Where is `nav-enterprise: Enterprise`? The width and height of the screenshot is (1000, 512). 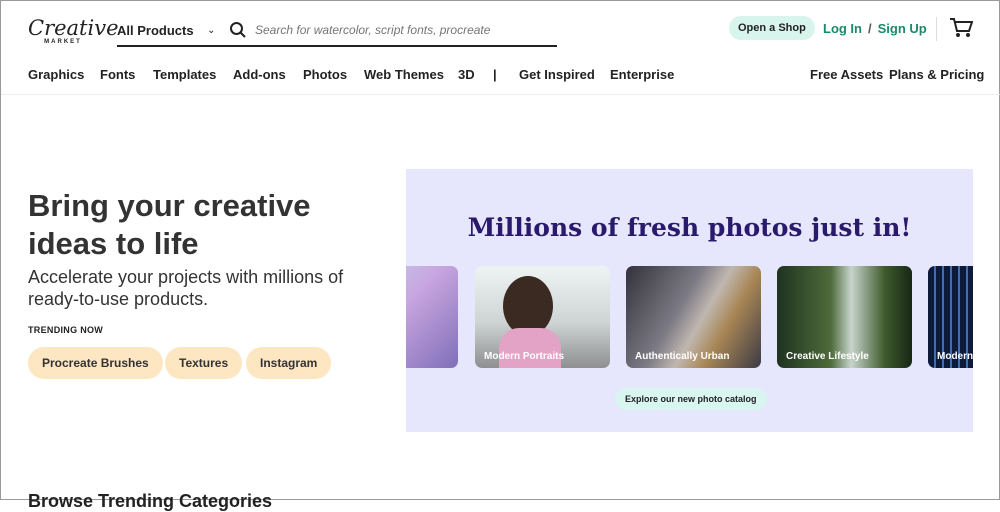
nav-enterprise: Enterprise is located at coordinates (642, 74).